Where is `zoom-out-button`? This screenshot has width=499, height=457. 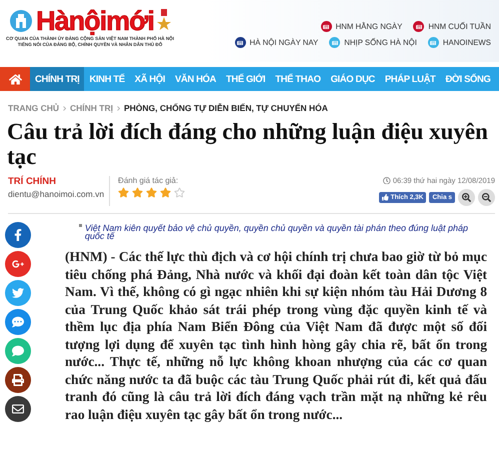 zoom-out-button is located at coordinates (486, 197).